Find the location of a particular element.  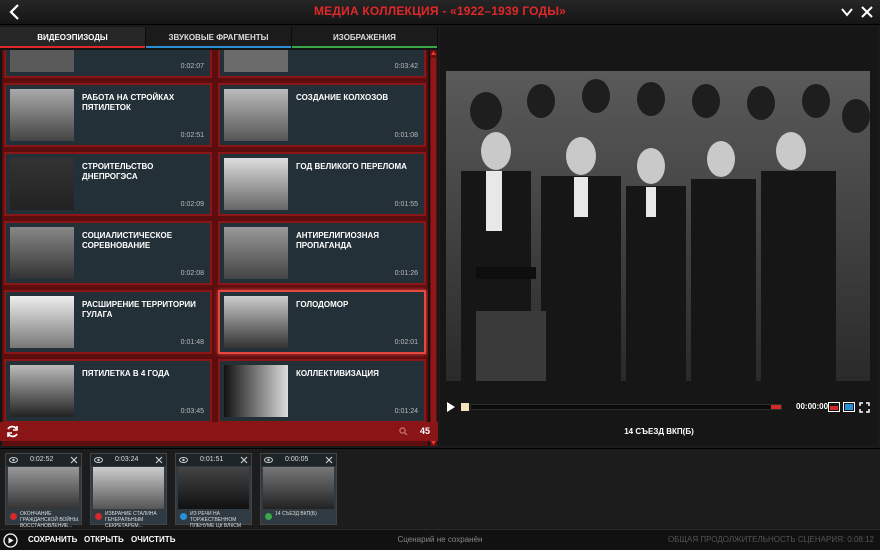

episode-duration: 0:01:08 is located at coordinates (406, 135).